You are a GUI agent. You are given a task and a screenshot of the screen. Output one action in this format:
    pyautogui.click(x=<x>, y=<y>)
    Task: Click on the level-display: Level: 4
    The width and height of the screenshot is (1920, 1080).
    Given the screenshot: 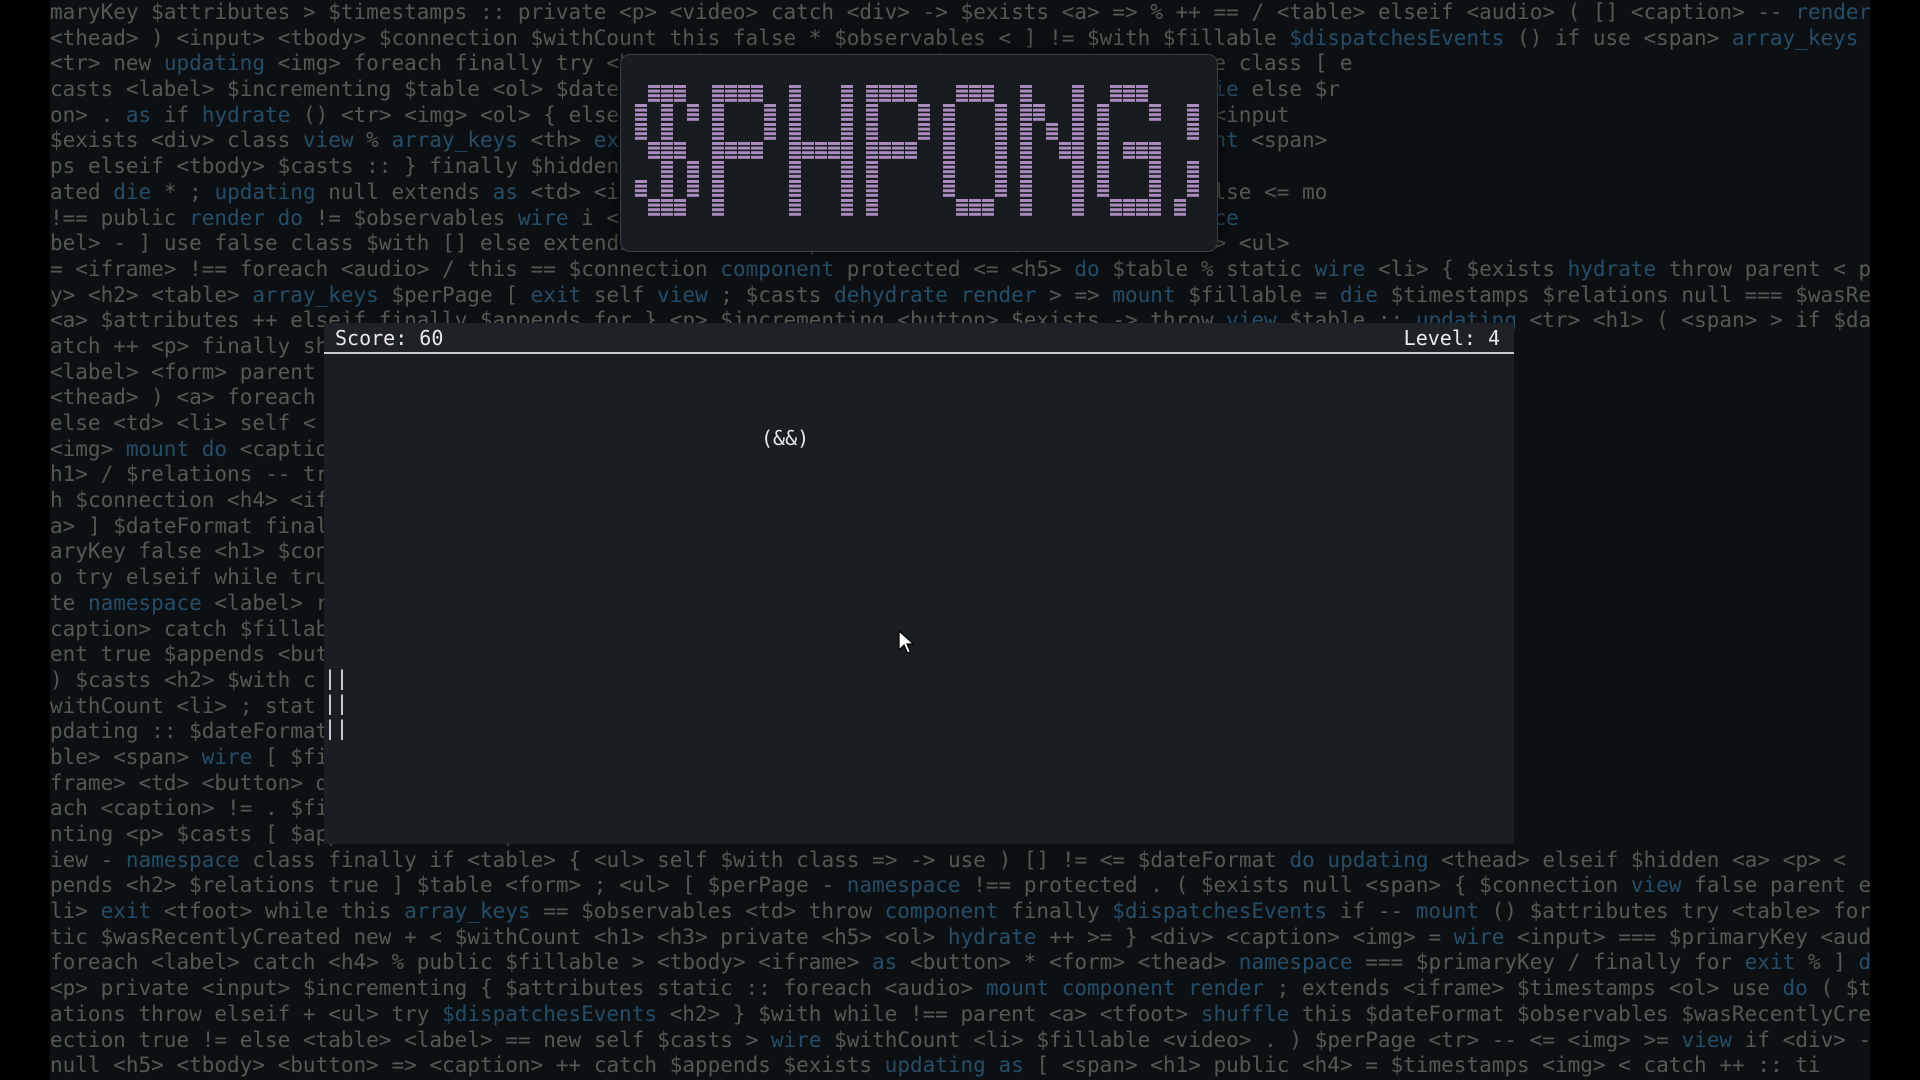 What is the action you would take?
    pyautogui.click(x=1451, y=338)
    